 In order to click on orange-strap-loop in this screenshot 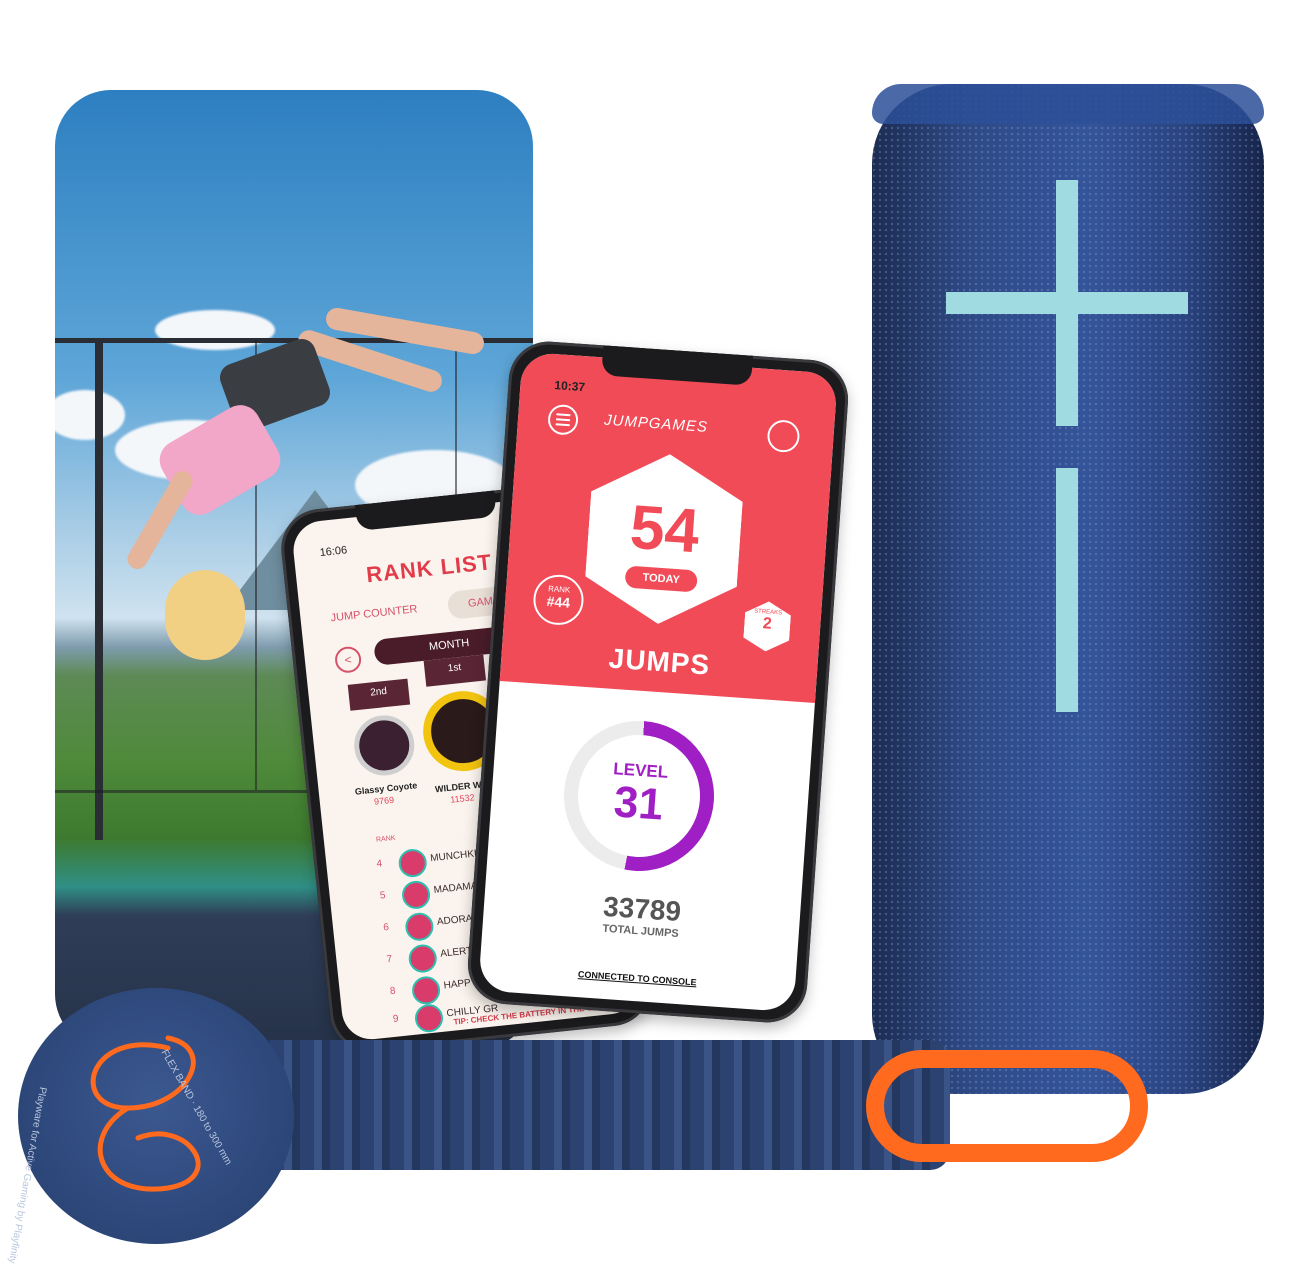, I will do `click(1007, 1106)`.